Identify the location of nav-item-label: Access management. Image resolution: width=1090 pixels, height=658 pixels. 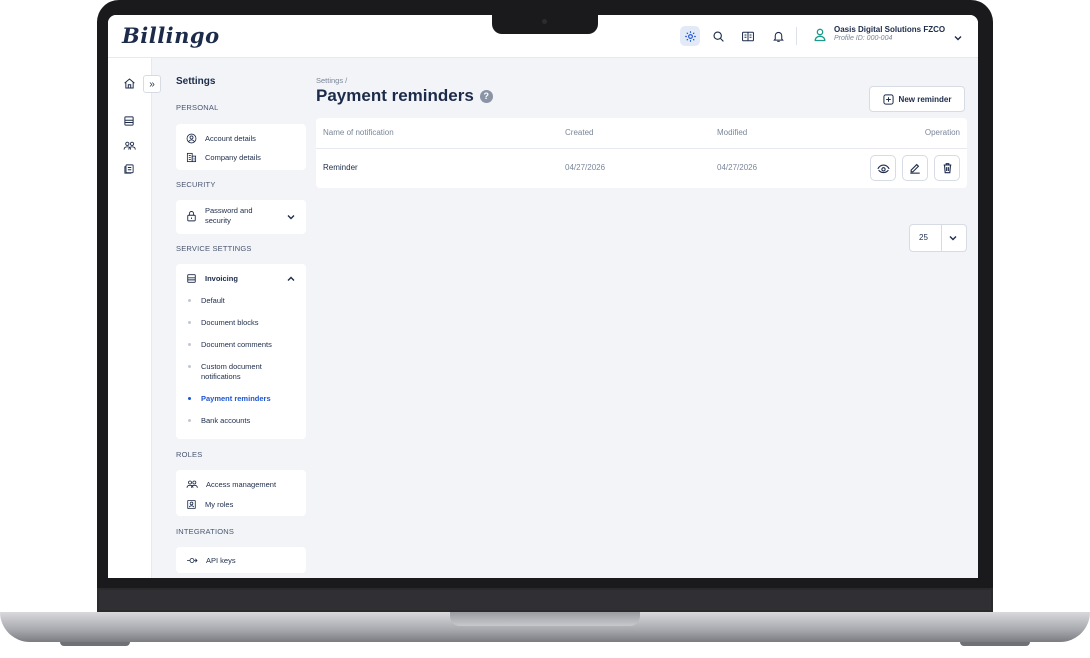
(241, 484).